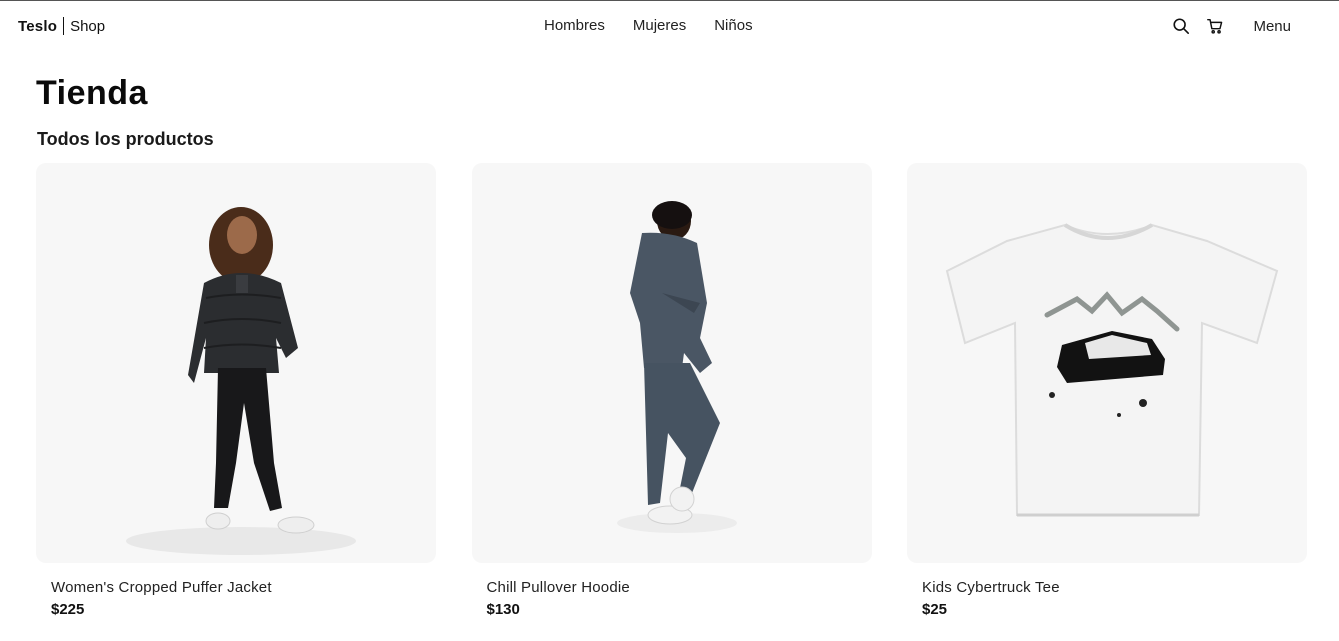  What do you see at coordinates (679, 587) in the screenshot?
I see `product-title: Chill Pullover Hoodie` at bounding box center [679, 587].